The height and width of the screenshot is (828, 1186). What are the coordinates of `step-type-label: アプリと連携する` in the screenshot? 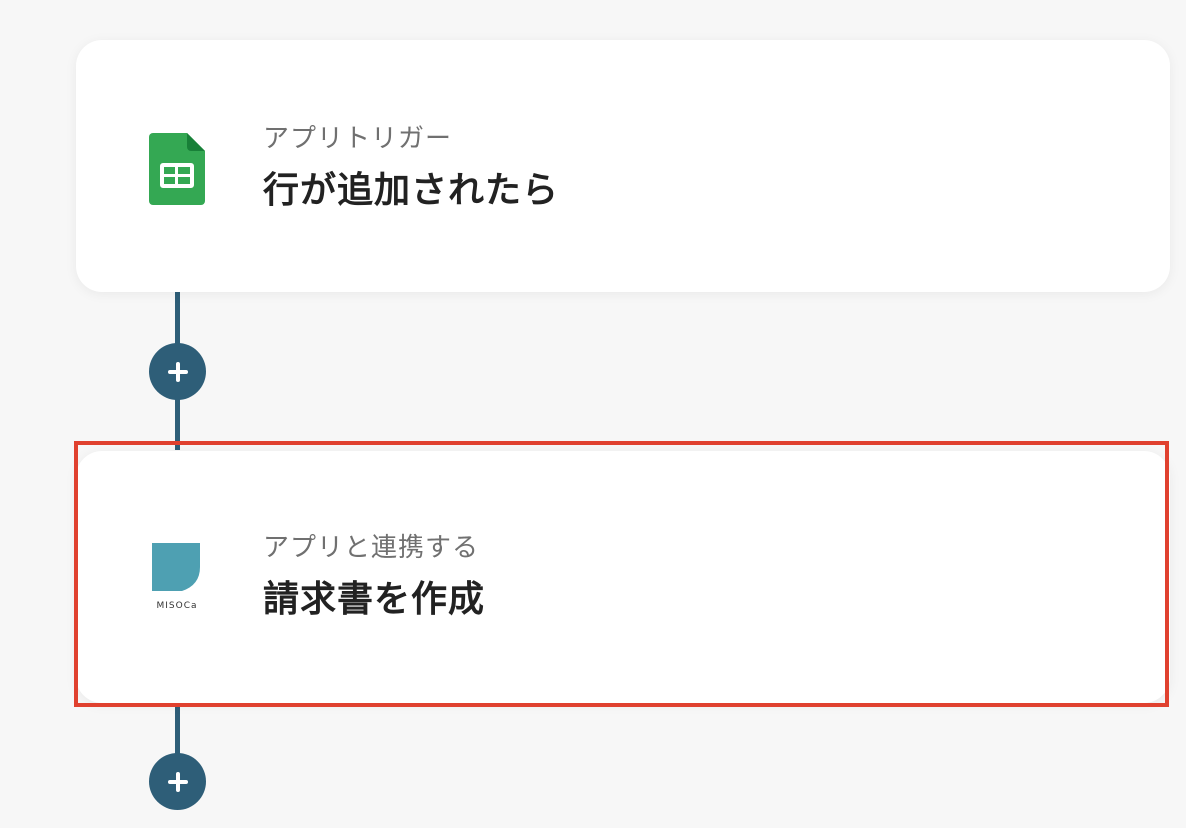 It's located at (371, 548).